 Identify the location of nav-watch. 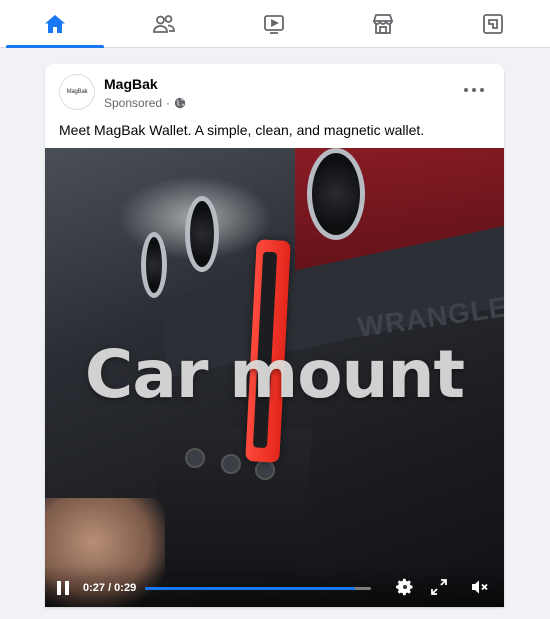
(274, 24).